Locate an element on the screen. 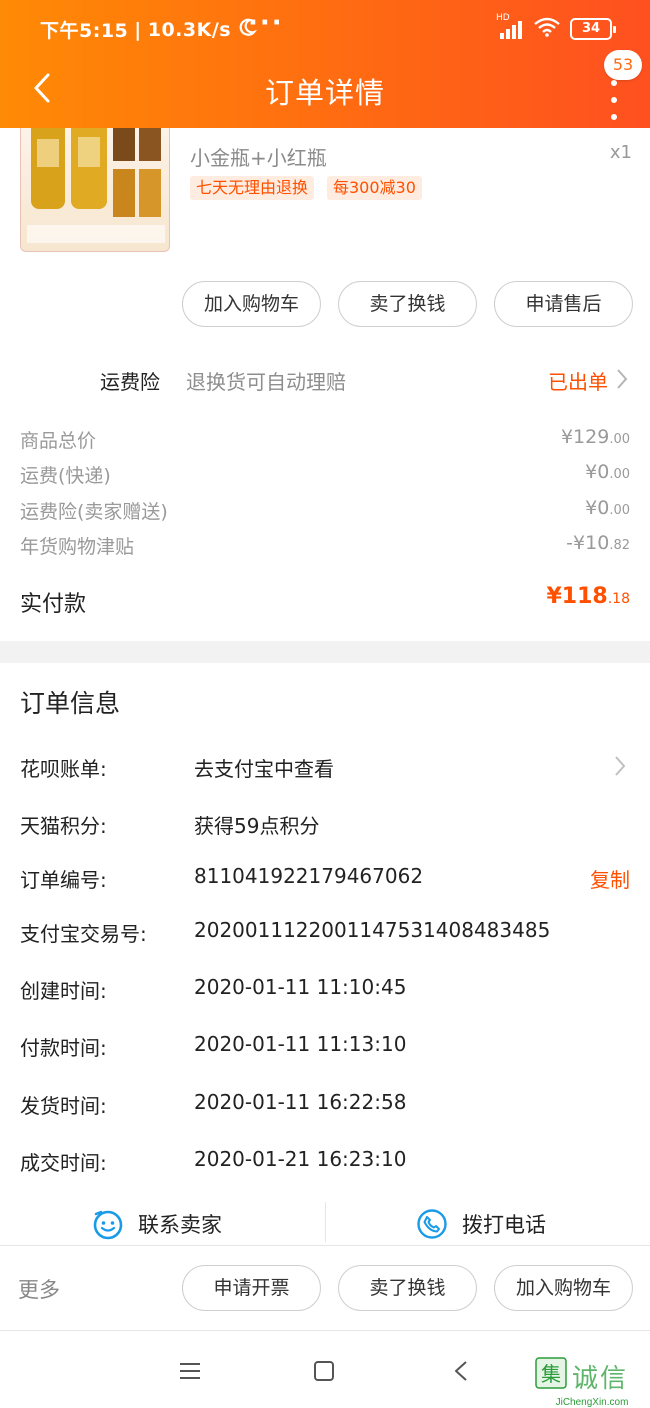  info-row-paid: 付款时间: 2020-01-11 11:13:10 is located at coordinates (325, 1044).